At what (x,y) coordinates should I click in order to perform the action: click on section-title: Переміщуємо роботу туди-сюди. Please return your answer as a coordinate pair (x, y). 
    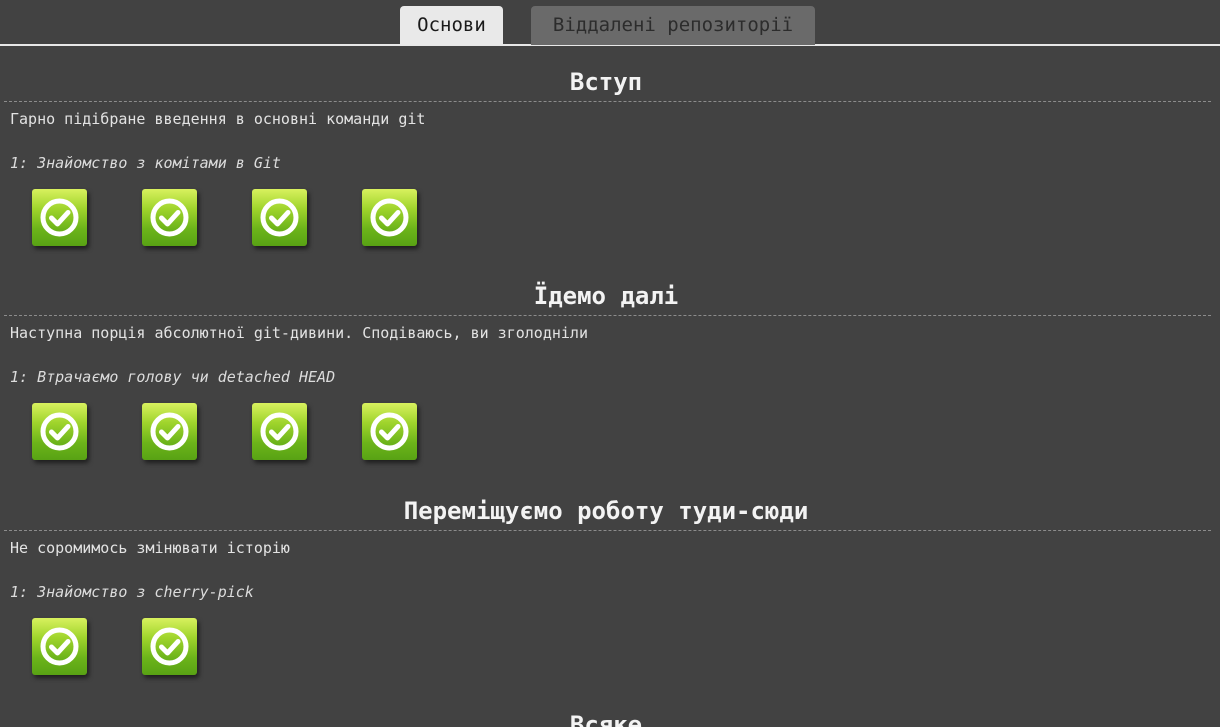
    Looking at the image, I should click on (606, 511).